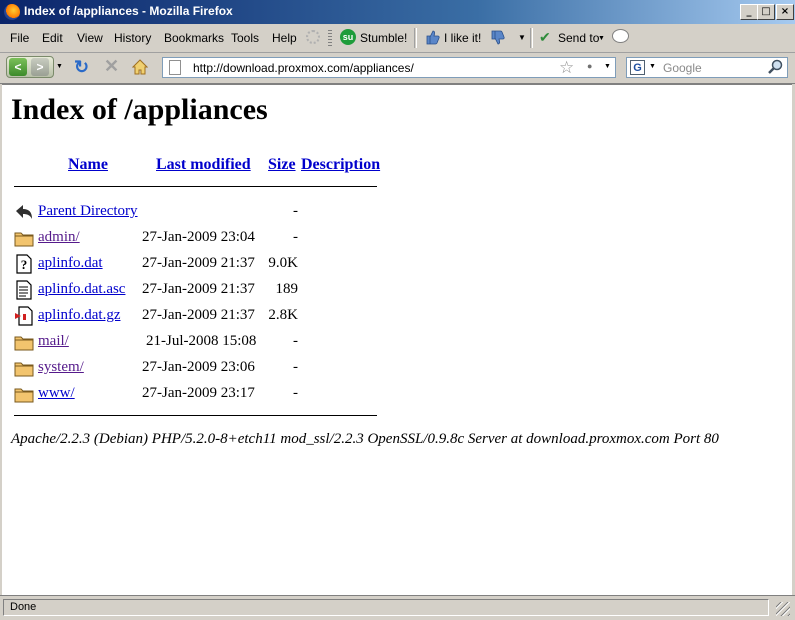  I want to click on file-modified: 27-Jan-2009 23:06, so click(198, 367).